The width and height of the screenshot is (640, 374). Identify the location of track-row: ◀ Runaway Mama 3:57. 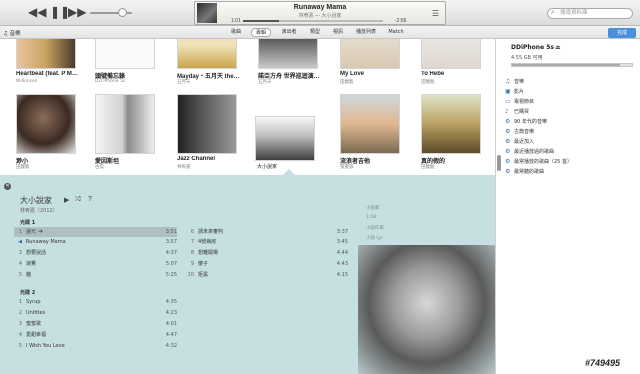
(95, 242).